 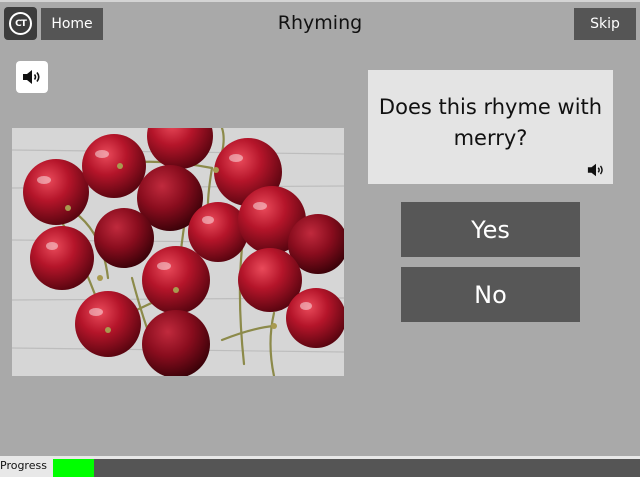 What do you see at coordinates (605, 24) in the screenshot?
I see `skip-button: Skip` at bounding box center [605, 24].